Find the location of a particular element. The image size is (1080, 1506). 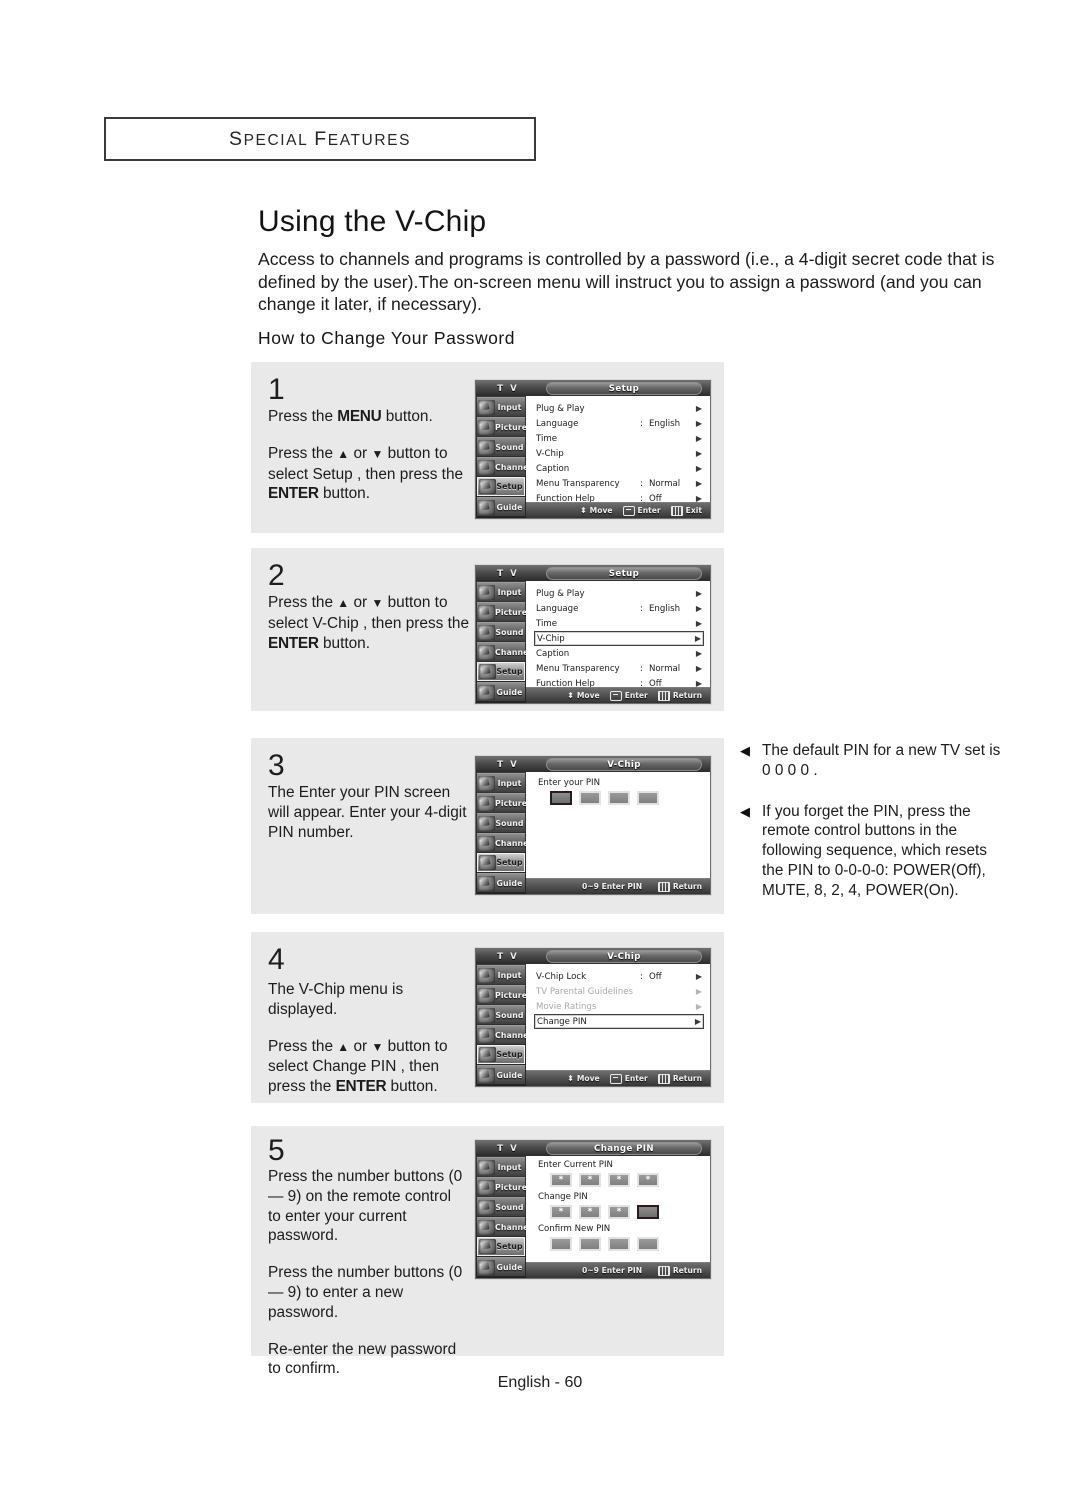

pin-digit-row: * * * is located at coordinates (624, 1212).